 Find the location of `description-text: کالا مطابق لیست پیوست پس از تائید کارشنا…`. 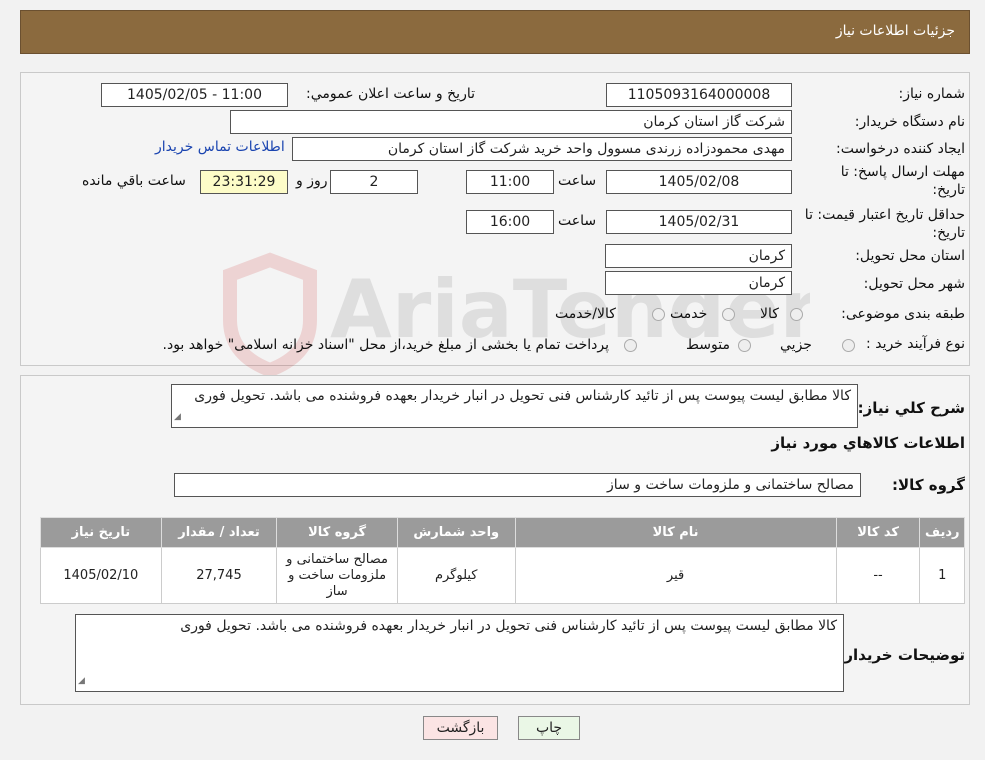

description-text: کالا مطابق لیست پیوست پس از تائید کارشنا… is located at coordinates (522, 396).